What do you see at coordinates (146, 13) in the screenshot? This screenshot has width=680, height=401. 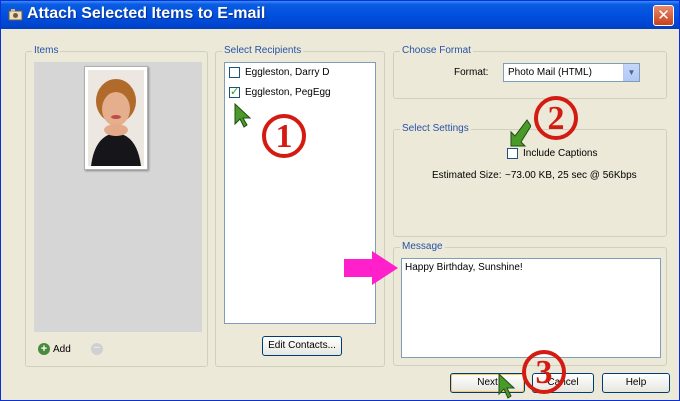 I see `window-title: Attach Selected Items to E-mail` at bounding box center [146, 13].